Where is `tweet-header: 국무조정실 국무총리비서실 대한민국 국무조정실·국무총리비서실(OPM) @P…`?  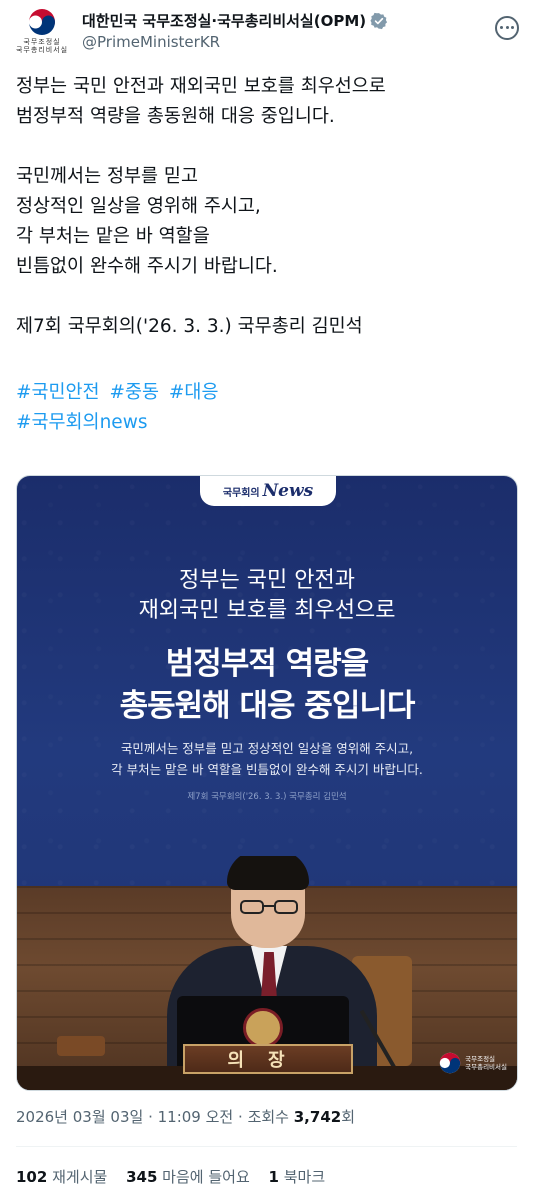
tweet-header: 국무조정실 국무총리비서실 대한민국 국무조정실·국무총리비서실(OPM) @P… is located at coordinates (266, 31).